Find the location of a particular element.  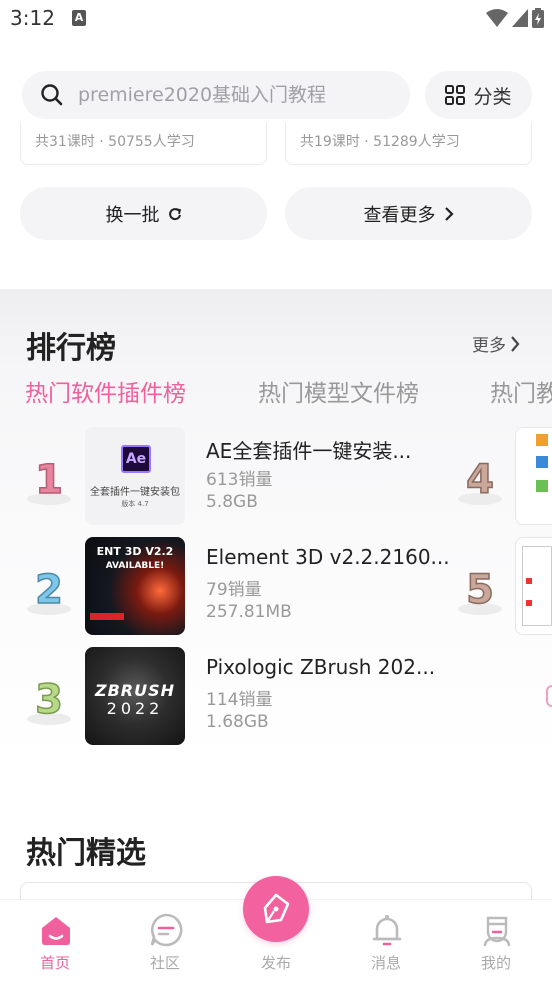

tab-home: 首页 is located at coordinates (55, 941).